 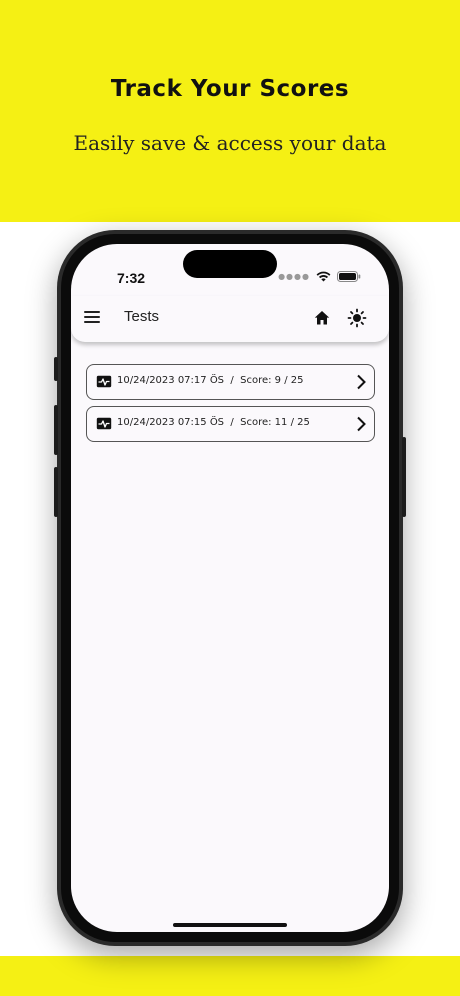 What do you see at coordinates (56, 492) in the screenshot?
I see `volume-down-button` at bounding box center [56, 492].